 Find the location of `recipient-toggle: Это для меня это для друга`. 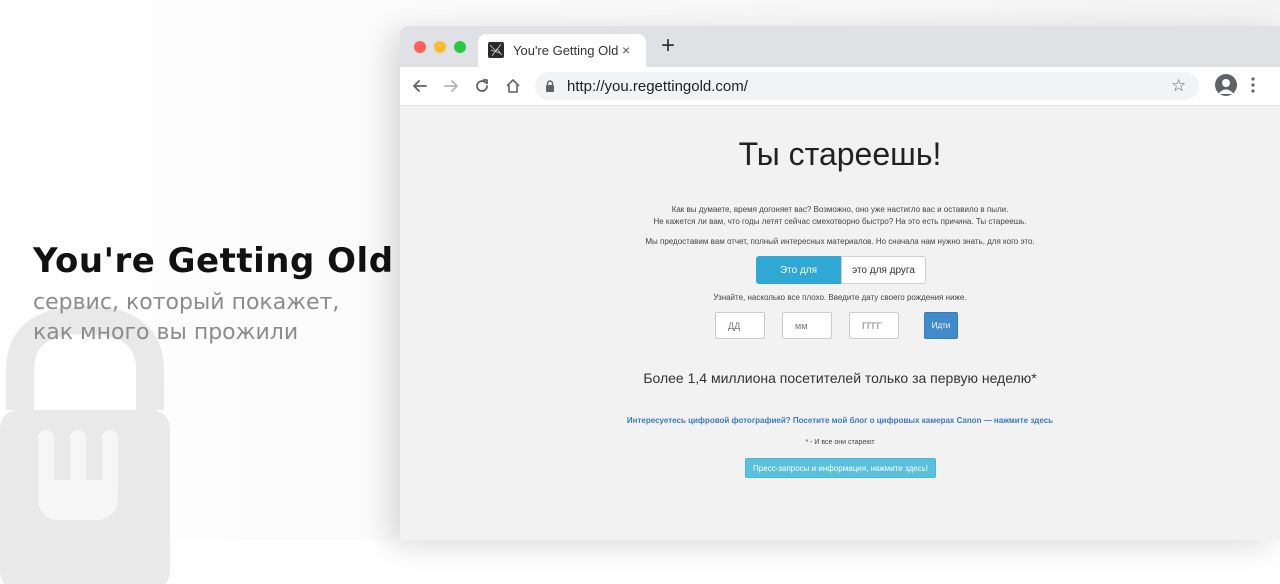

recipient-toggle: Это для меня это для друга is located at coordinates (841, 280).